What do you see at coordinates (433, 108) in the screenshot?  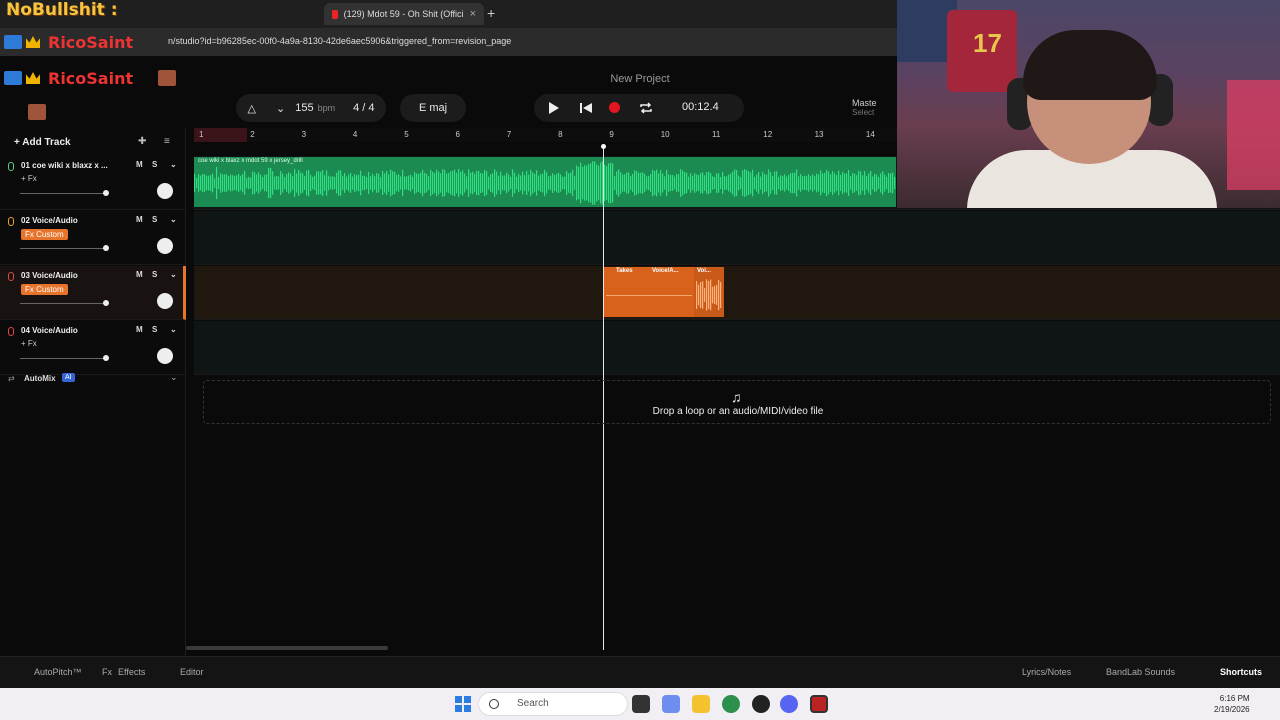 I see `key-selector: E maj` at bounding box center [433, 108].